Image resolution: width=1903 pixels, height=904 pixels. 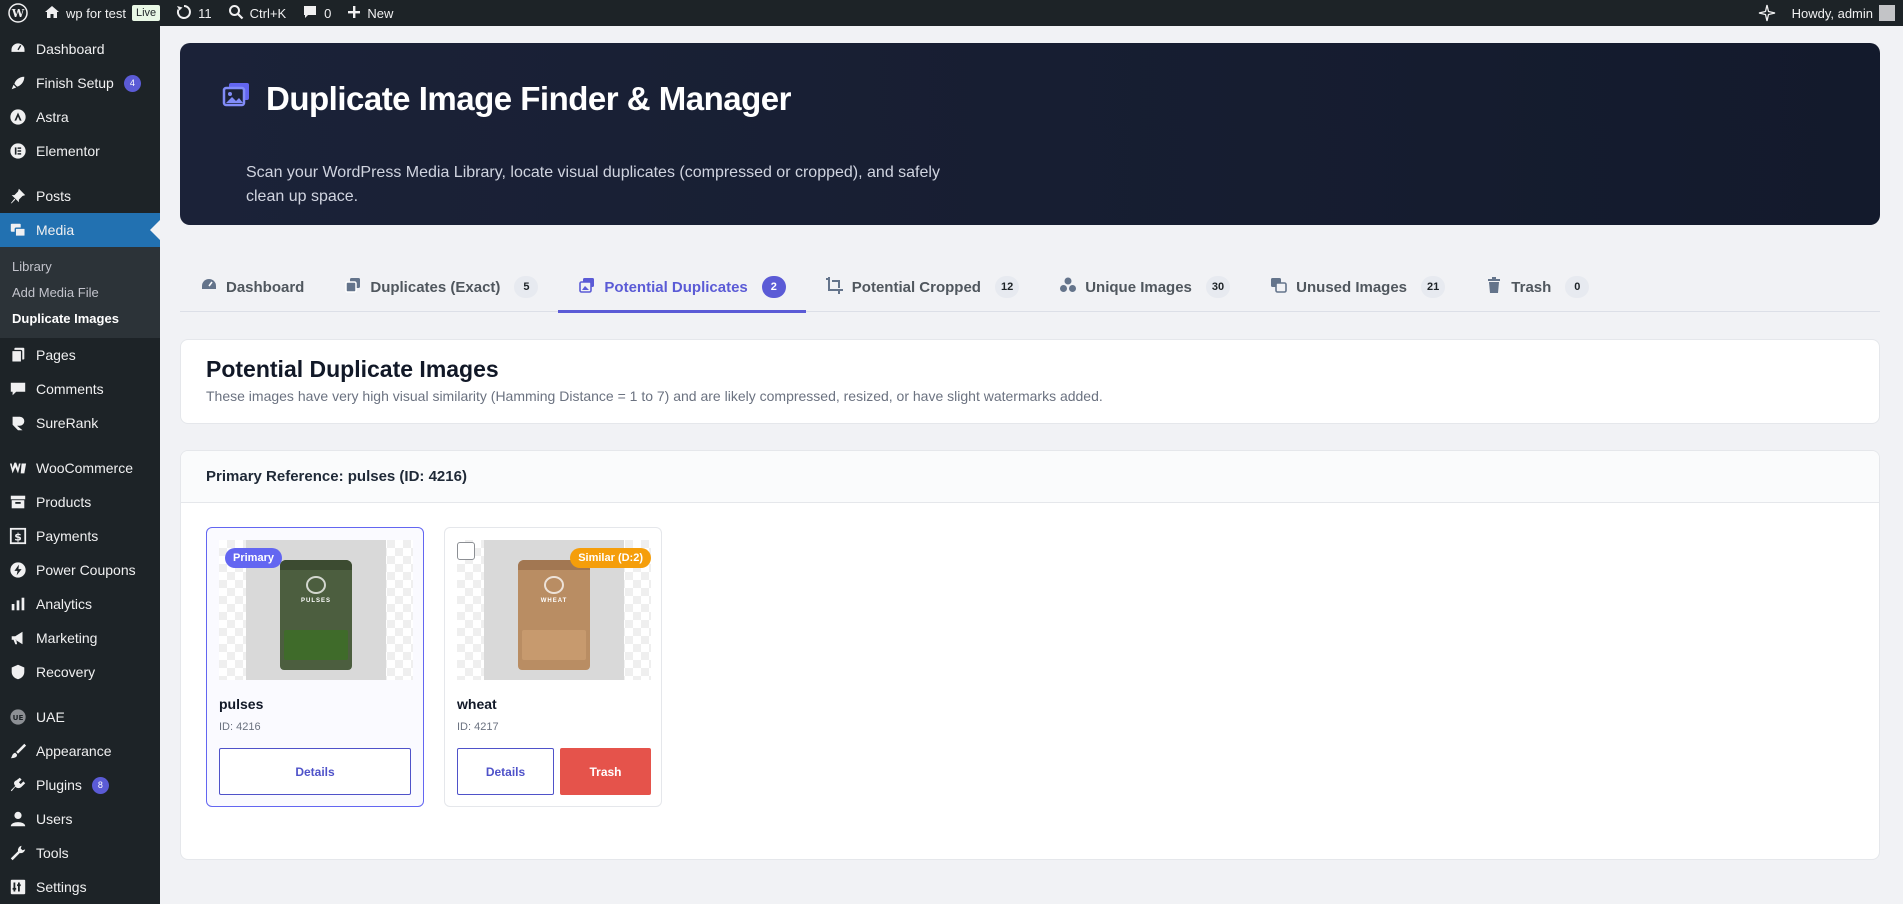 I want to click on bag-label: WHEAT, so click(x=554, y=601).